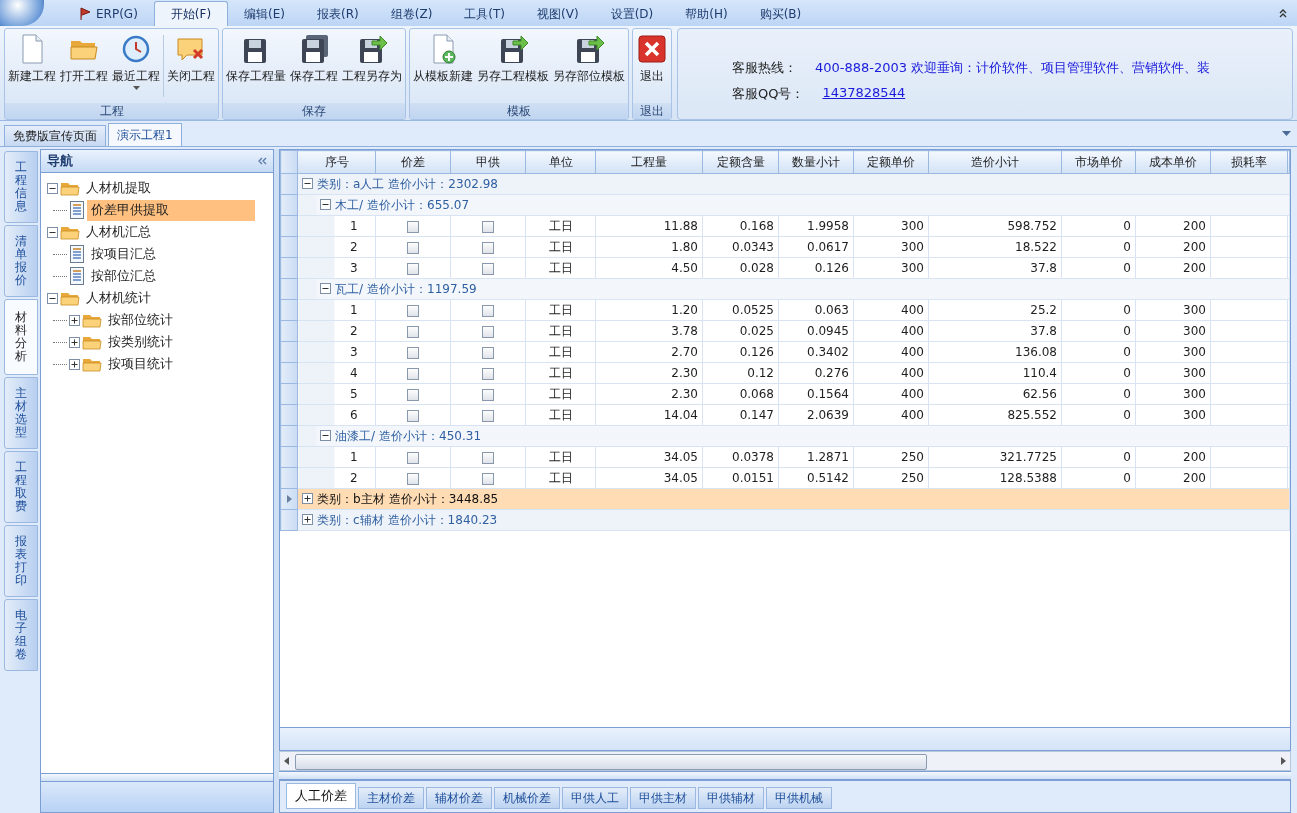 This screenshot has width=1297, height=813. What do you see at coordinates (527, 798) in the screenshot?
I see `sheet-tab: 机械价差` at bounding box center [527, 798].